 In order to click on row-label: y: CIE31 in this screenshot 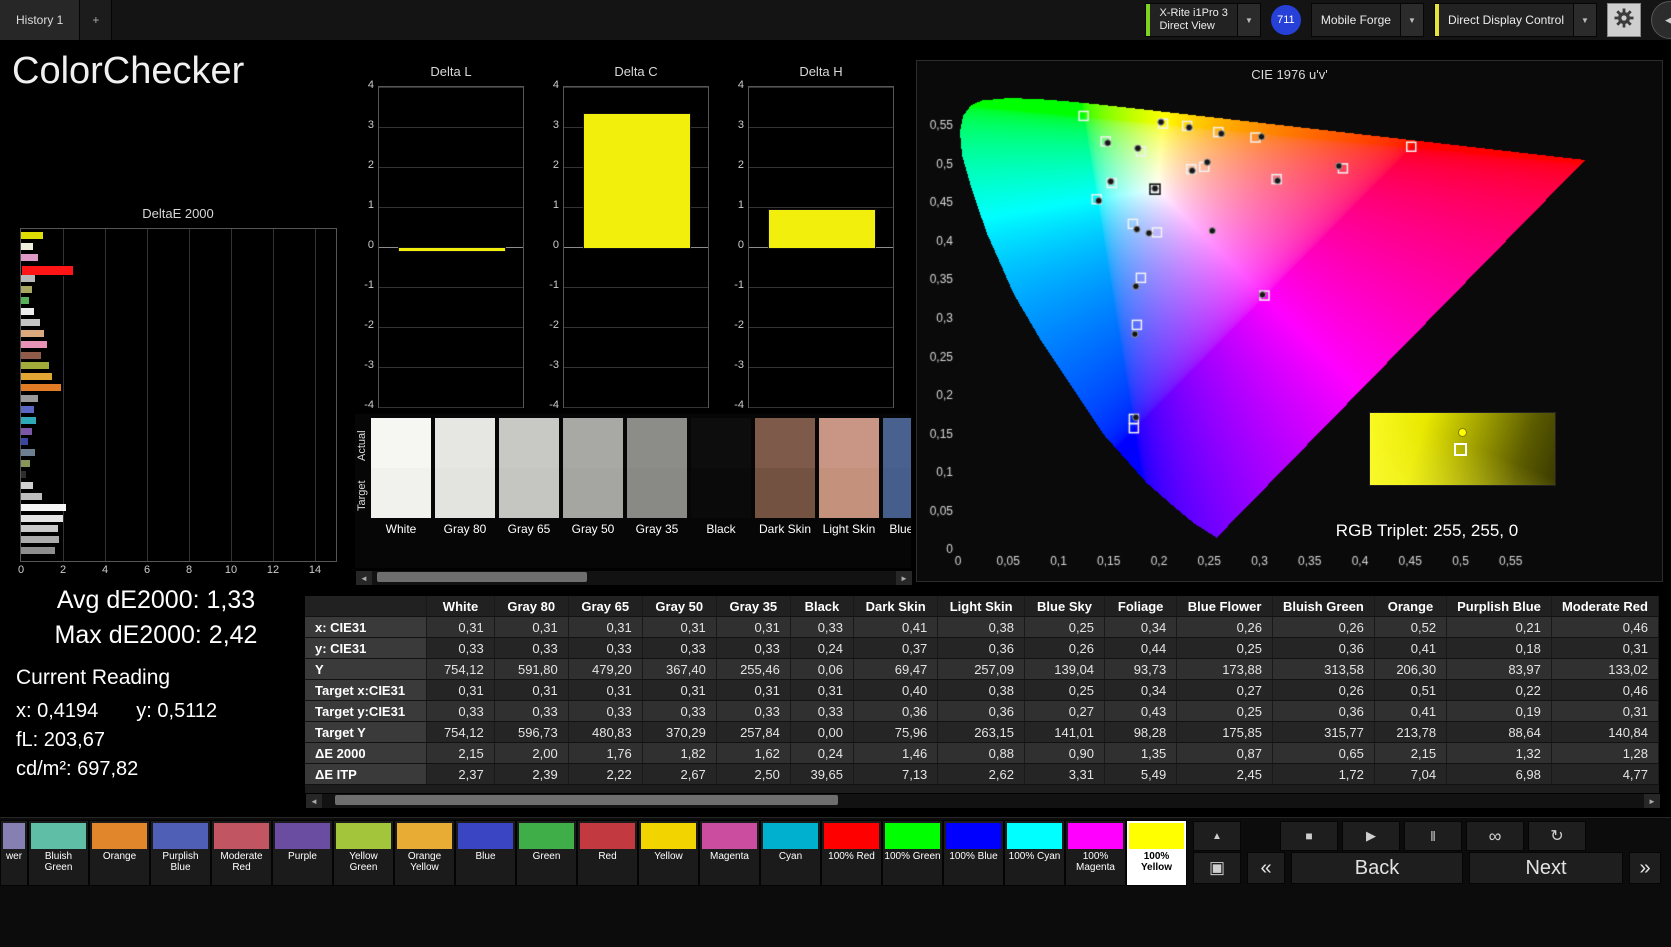, I will do `click(366, 648)`.